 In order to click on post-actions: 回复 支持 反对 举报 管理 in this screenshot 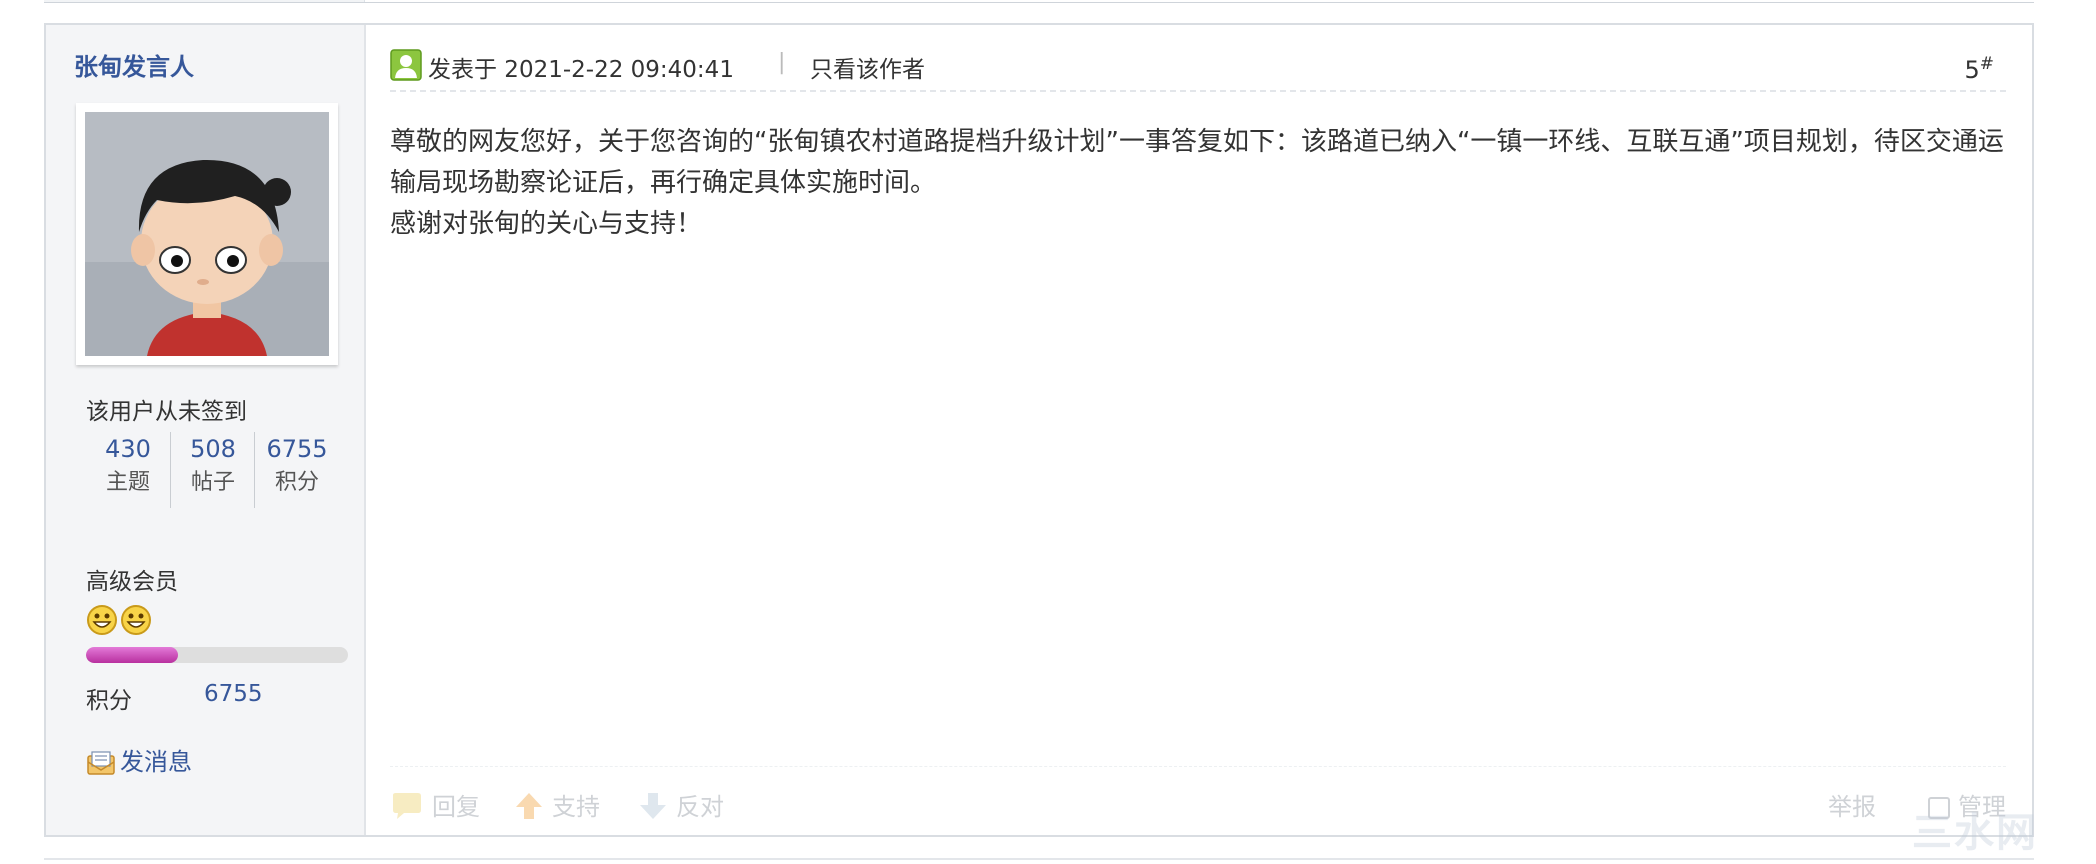, I will do `click(1198, 793)`.